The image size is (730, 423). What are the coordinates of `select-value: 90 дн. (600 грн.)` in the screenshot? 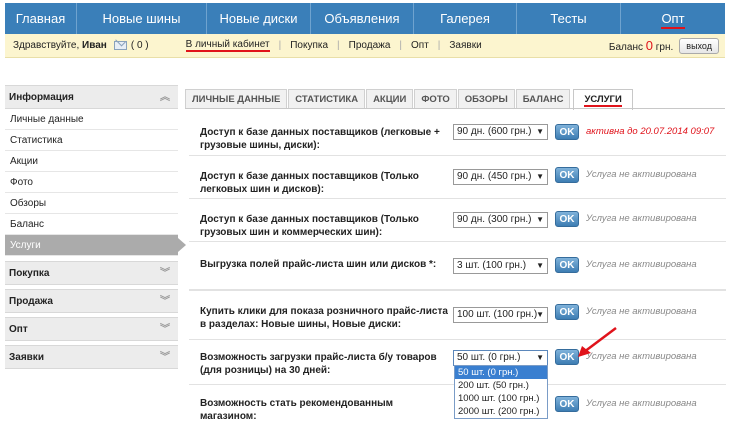 It's located at (494, 131).